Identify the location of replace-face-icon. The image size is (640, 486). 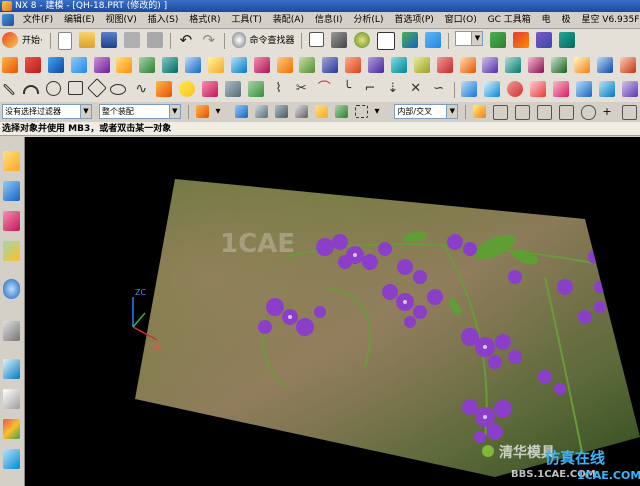
(581, 65).